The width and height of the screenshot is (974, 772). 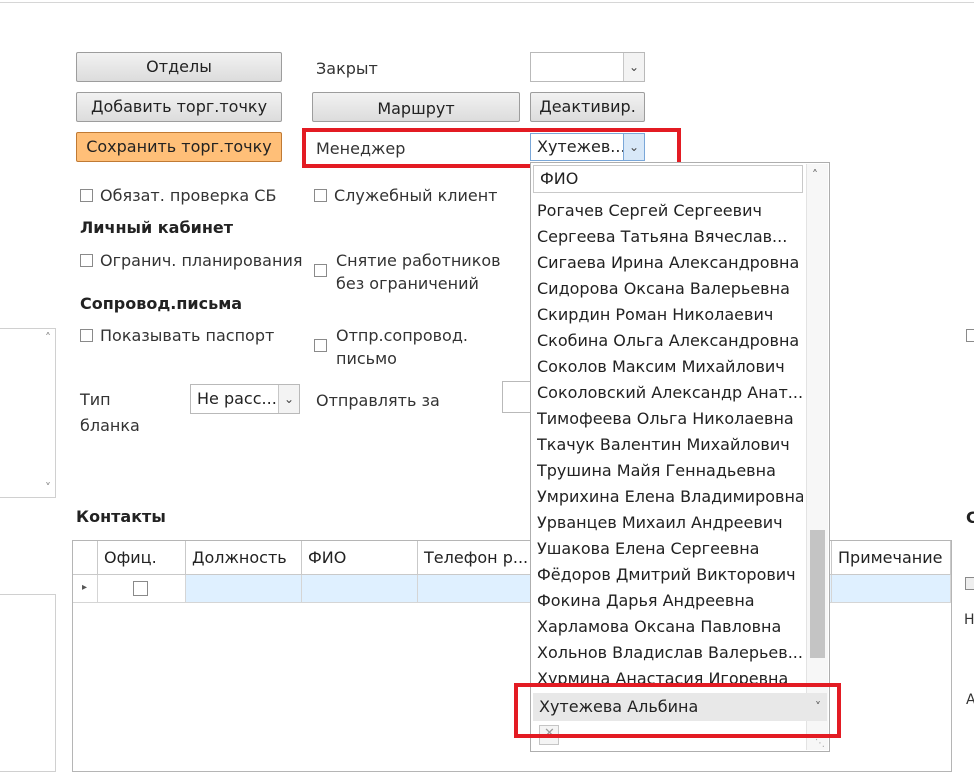 What do you see at coordinates (670, 289) in the screenshot?
I see `list-item: Сидорова Оксана Валерьевна` at bounding box center [670, 289].